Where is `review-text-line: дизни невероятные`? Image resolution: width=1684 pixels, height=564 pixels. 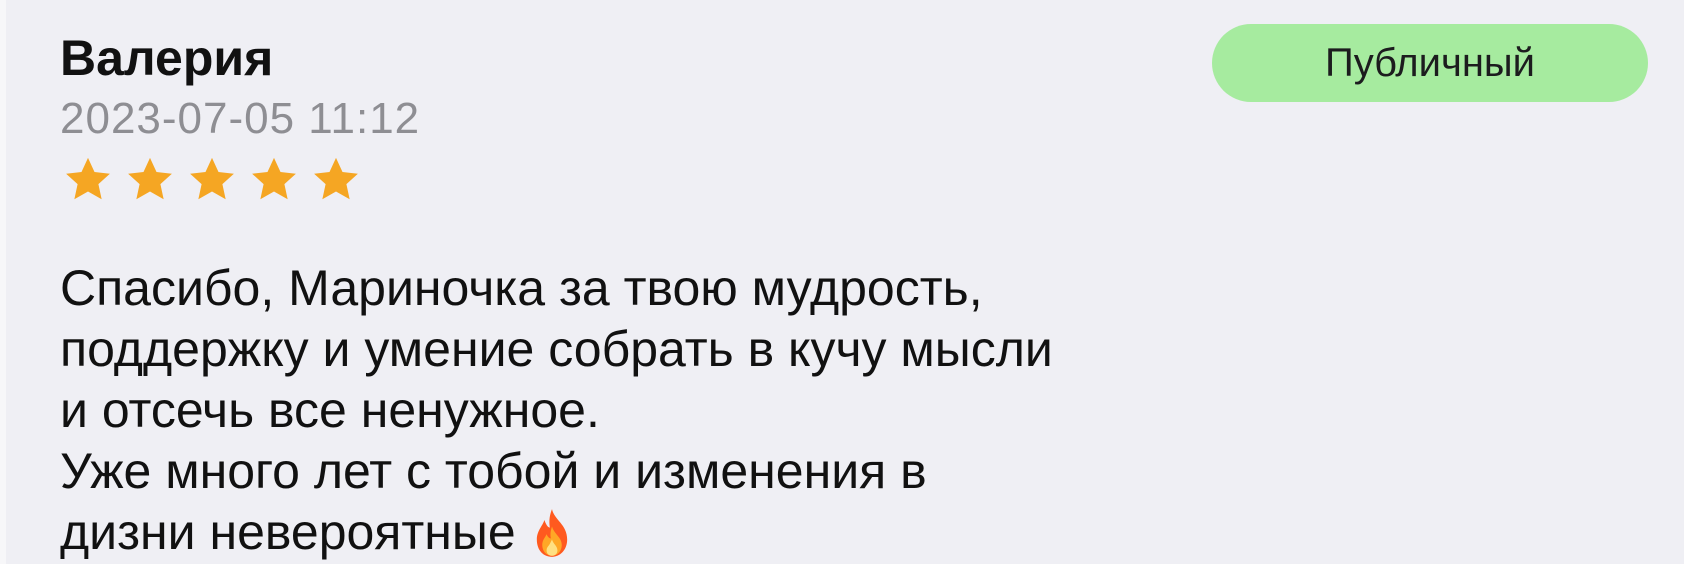 review-text-line: дизни невероятные is located at coordinates (288, 532).